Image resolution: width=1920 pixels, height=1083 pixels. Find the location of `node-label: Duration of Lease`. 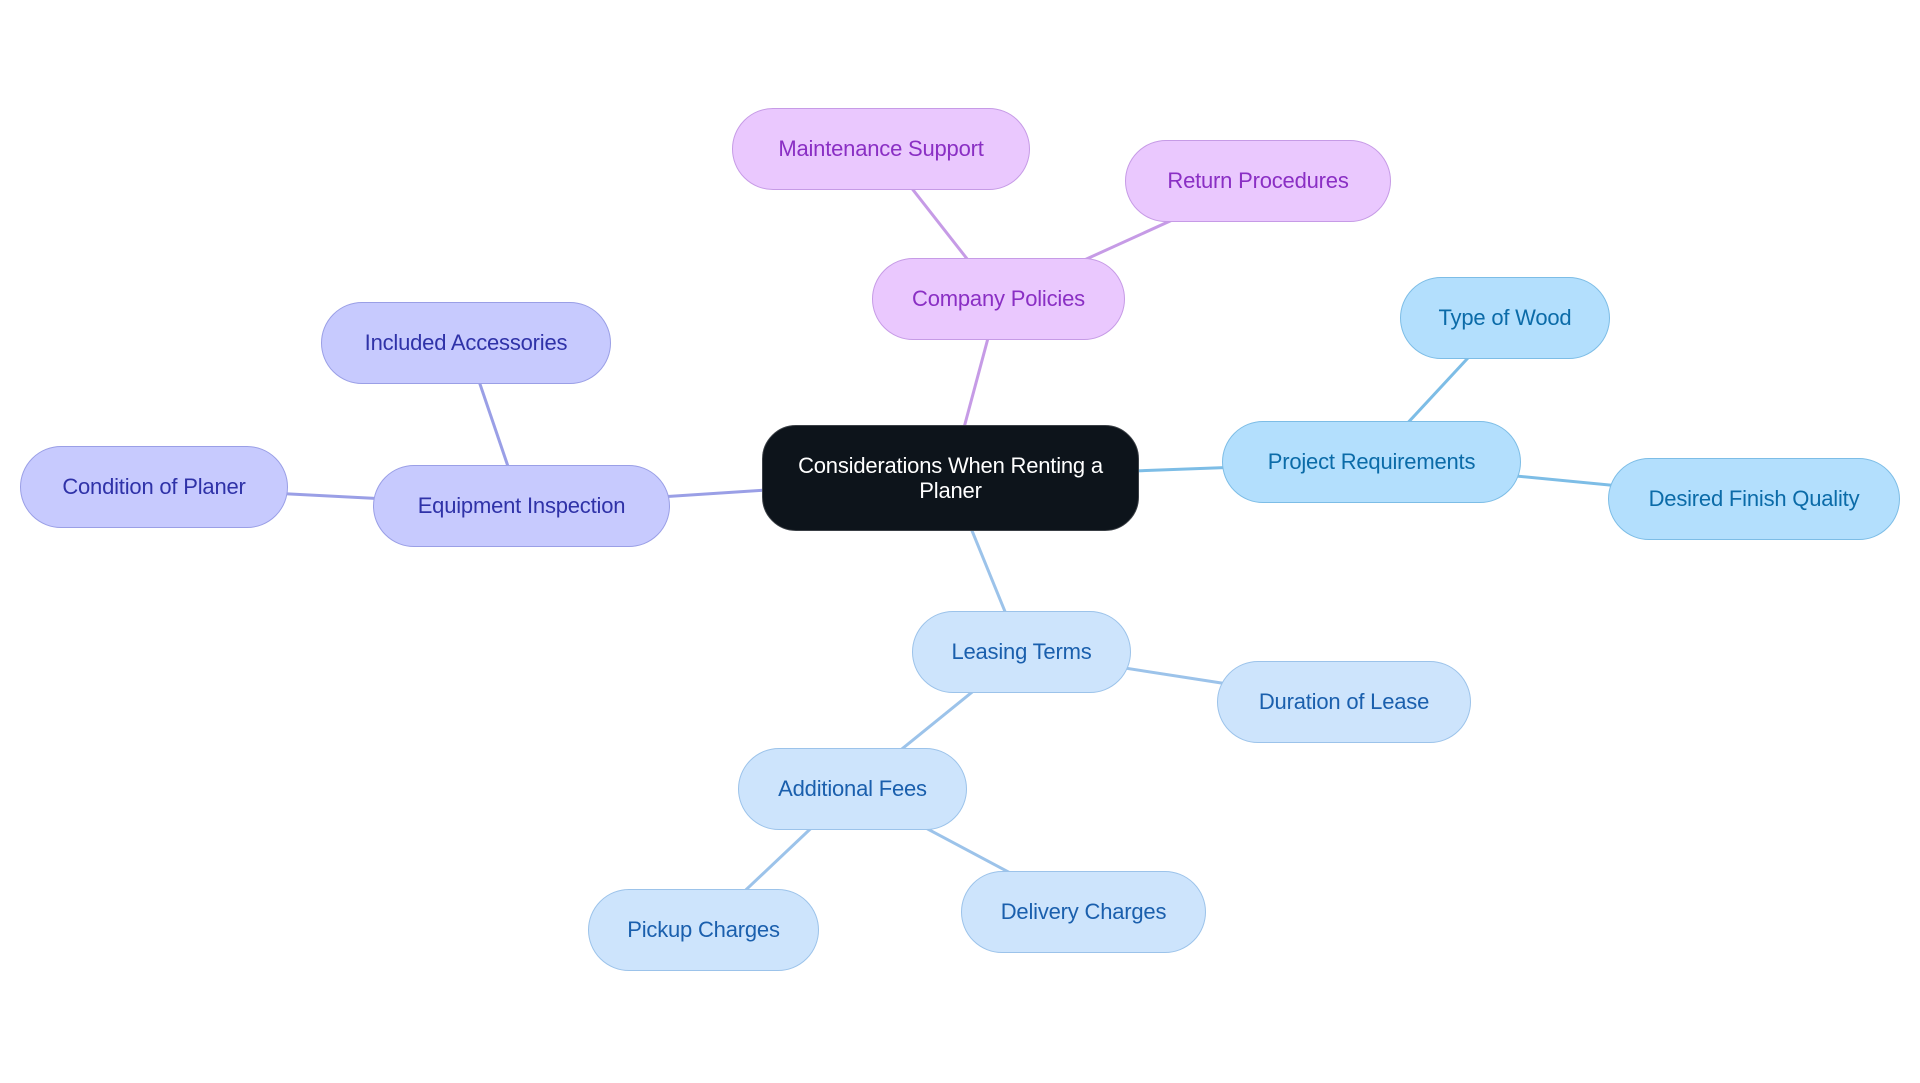

node-label: Duration of Lease is located at coordinates (1344, 701).